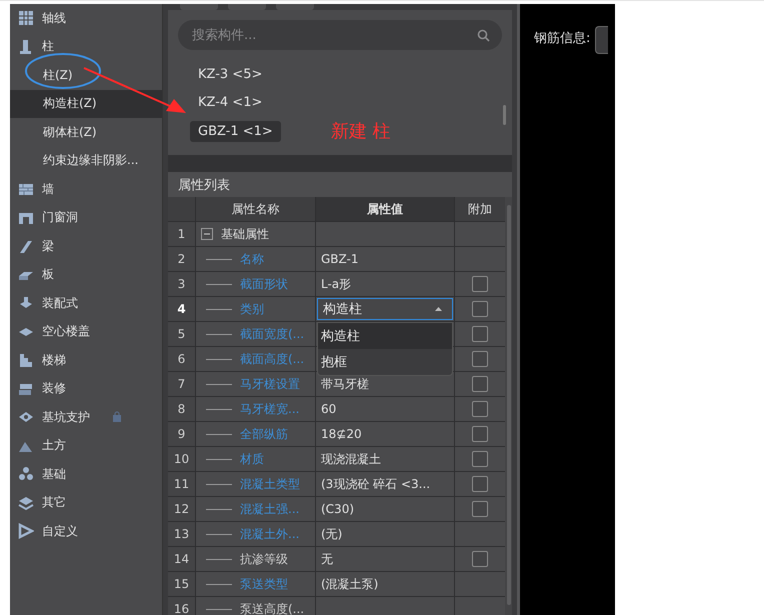  I want to click on rebar-label: 钢筋信息:, so click(562, 39).